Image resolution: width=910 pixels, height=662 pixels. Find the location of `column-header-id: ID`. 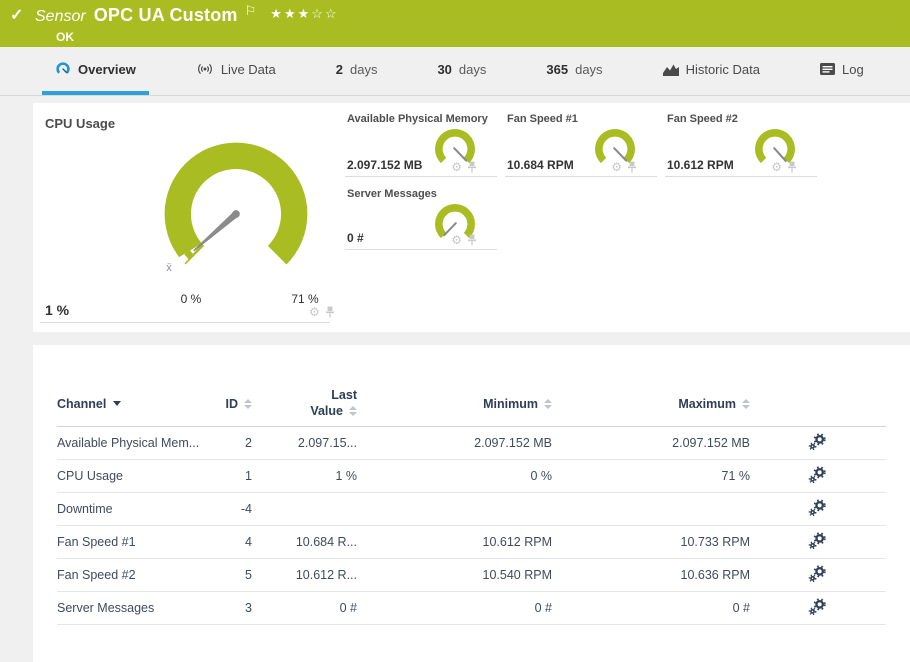

column-header-id: ID is located at coordinates (234, 404).